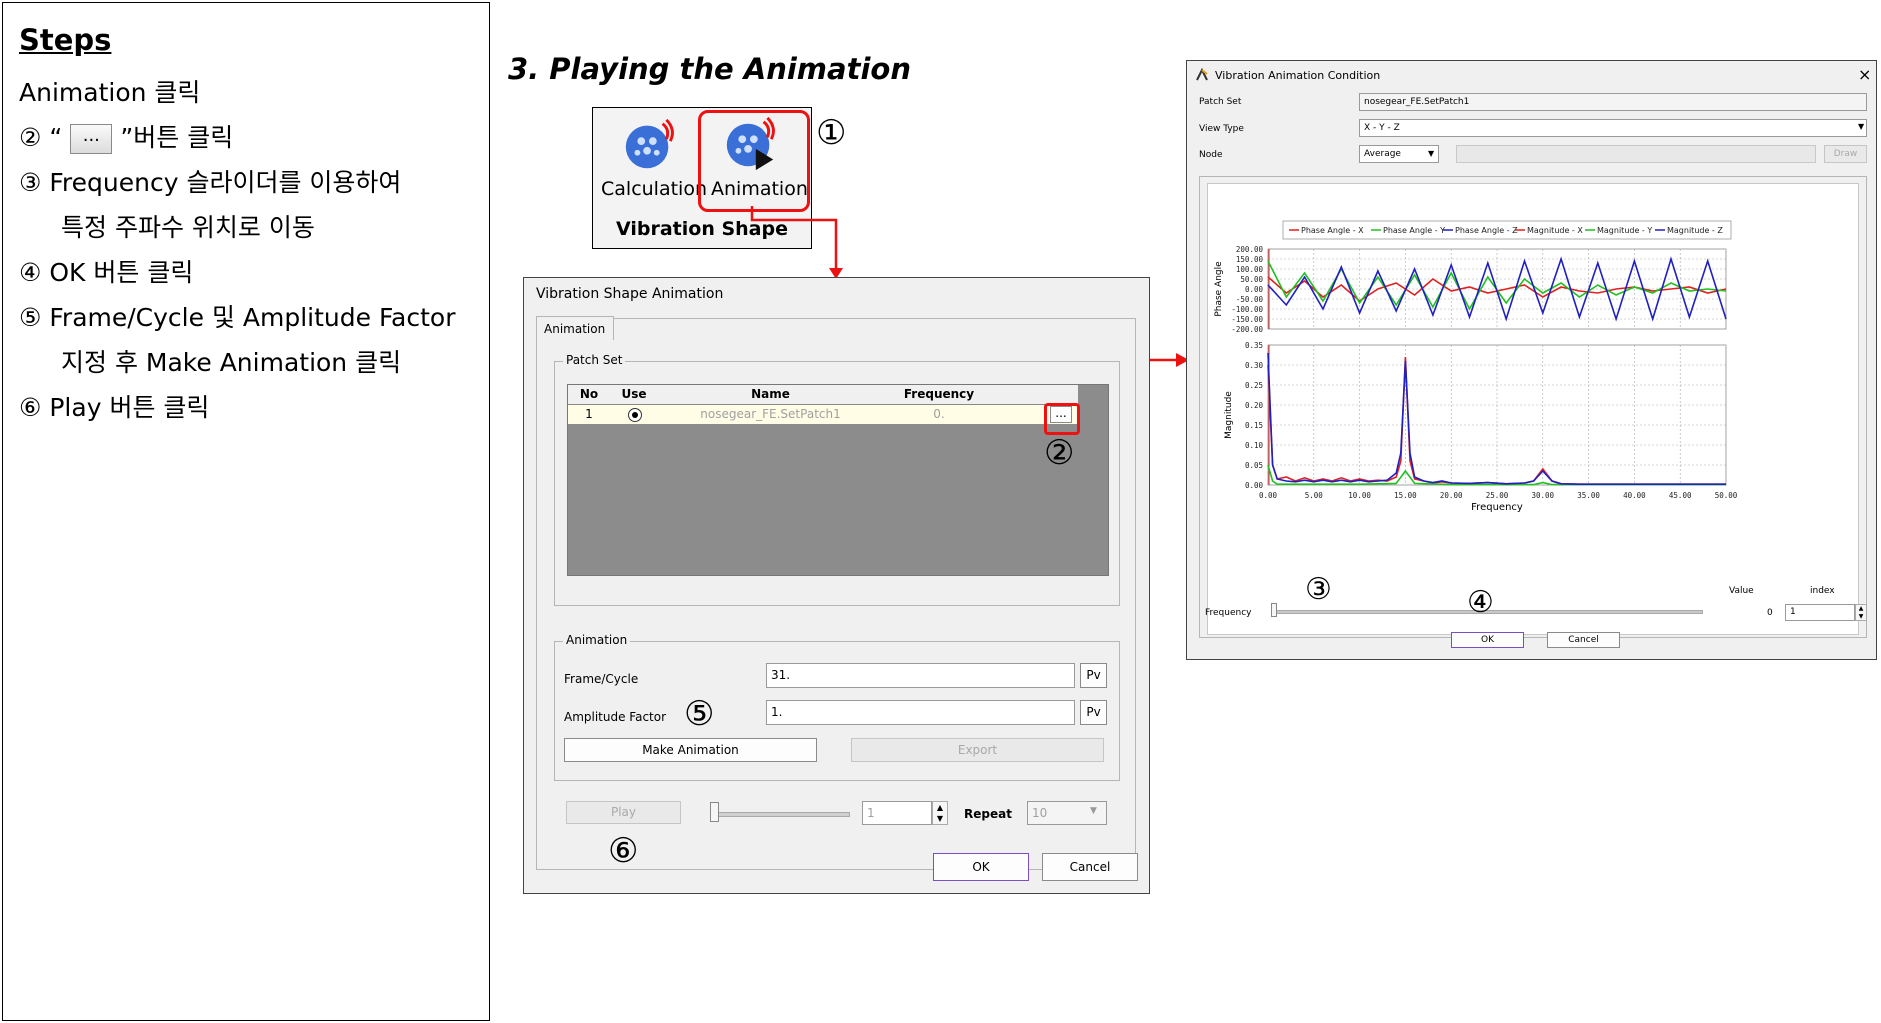  What do you see at coordinates (1770, 613) in the screenshot?
I see `value-readout: 0` at bounding box center [1770, 613].